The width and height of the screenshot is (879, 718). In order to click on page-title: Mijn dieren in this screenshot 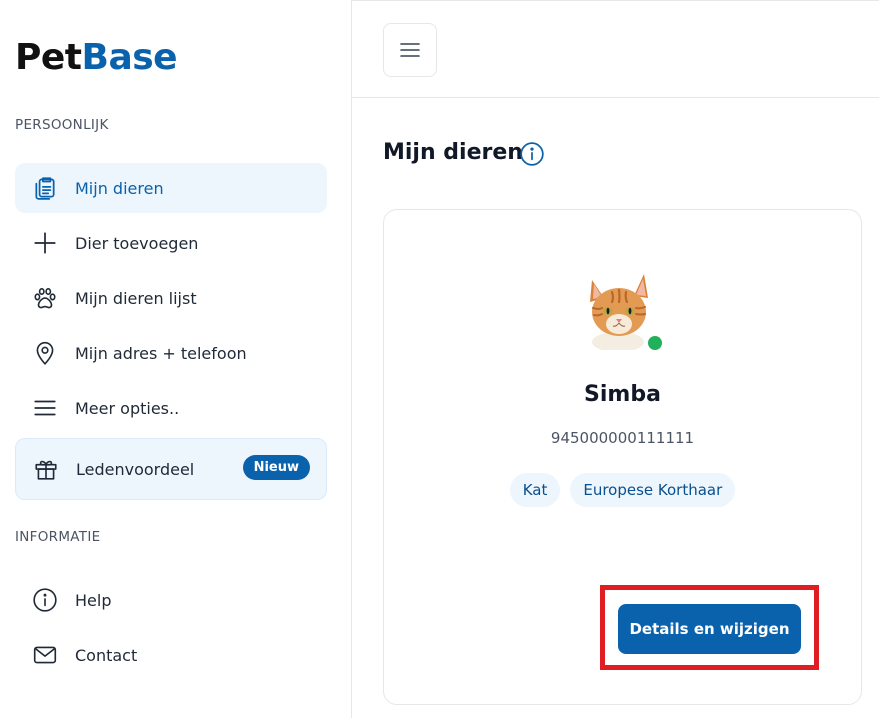, I will do `click(453, 152)`.